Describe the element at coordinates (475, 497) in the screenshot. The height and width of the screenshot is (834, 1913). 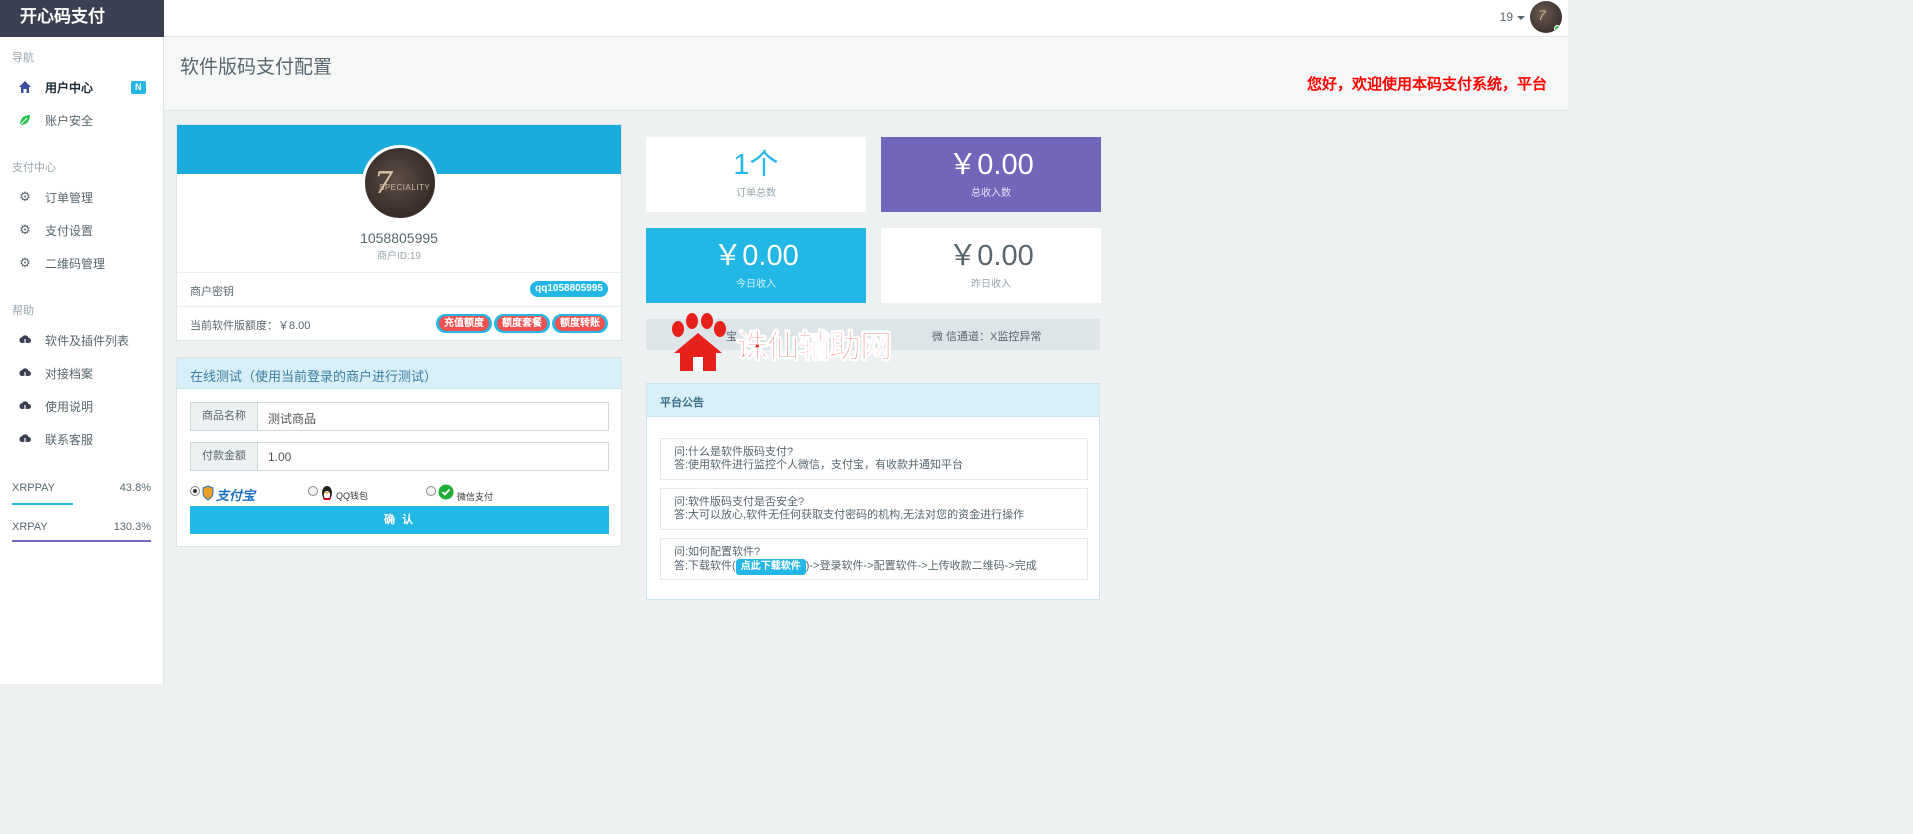
I see `wechat-pay-label: 微信支付` at that location.